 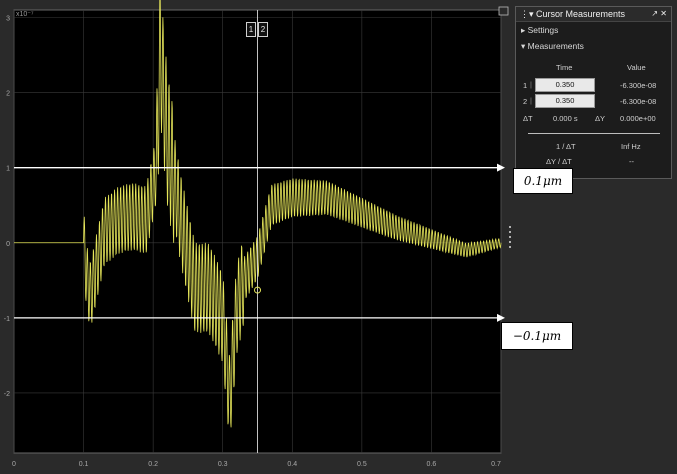 What do you see at coordinates (559, 161) in the screenshot?
I see `slope-label: ΔY / ΔT` at bounding box center [559, 161].